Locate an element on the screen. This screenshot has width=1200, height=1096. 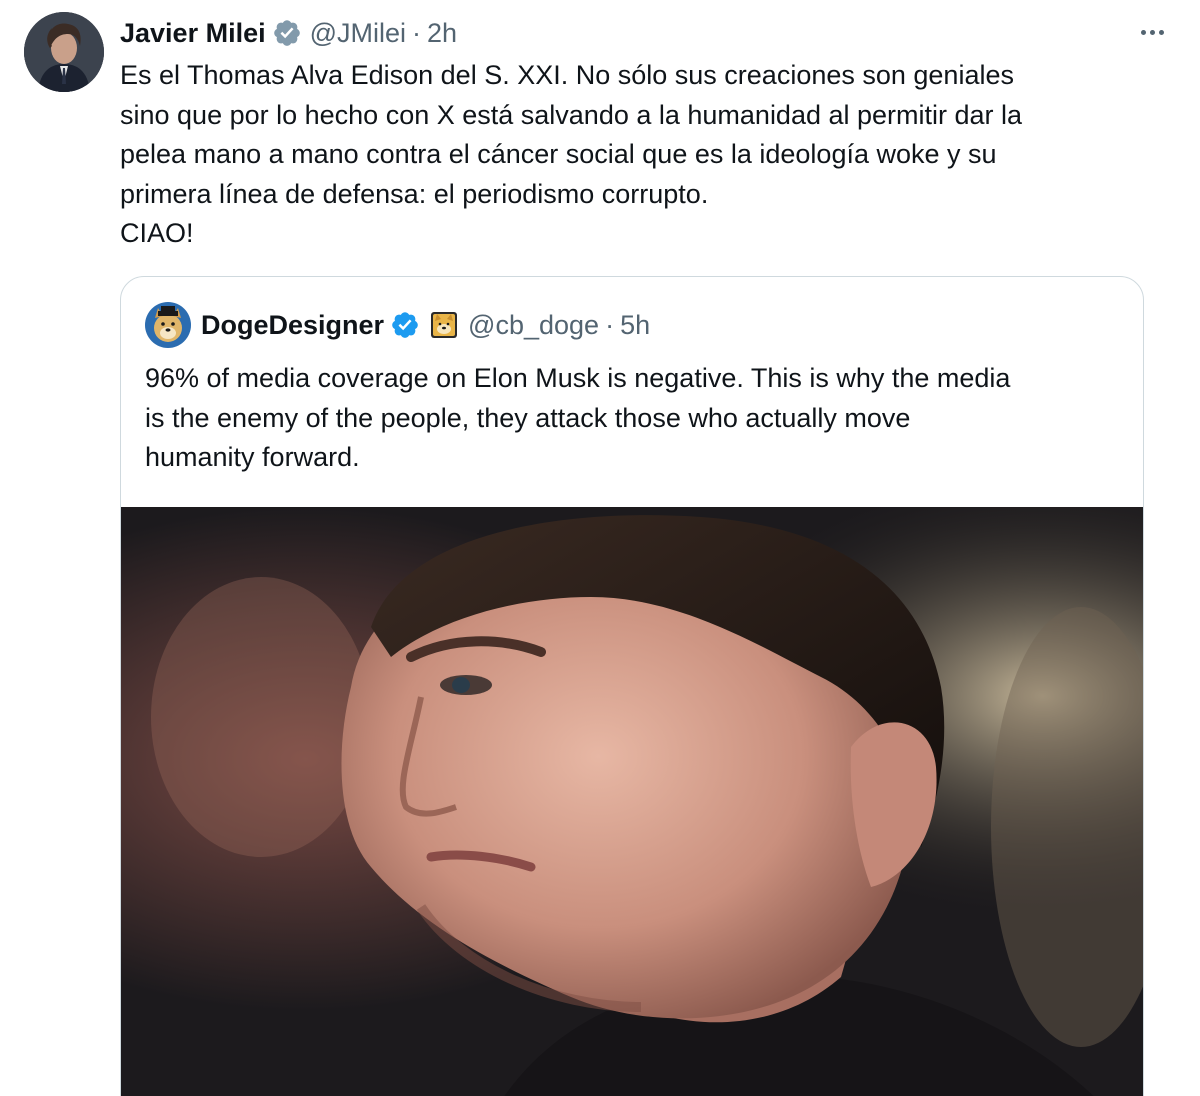
author-handle: @JMilei is located at coordinates (358, 33).